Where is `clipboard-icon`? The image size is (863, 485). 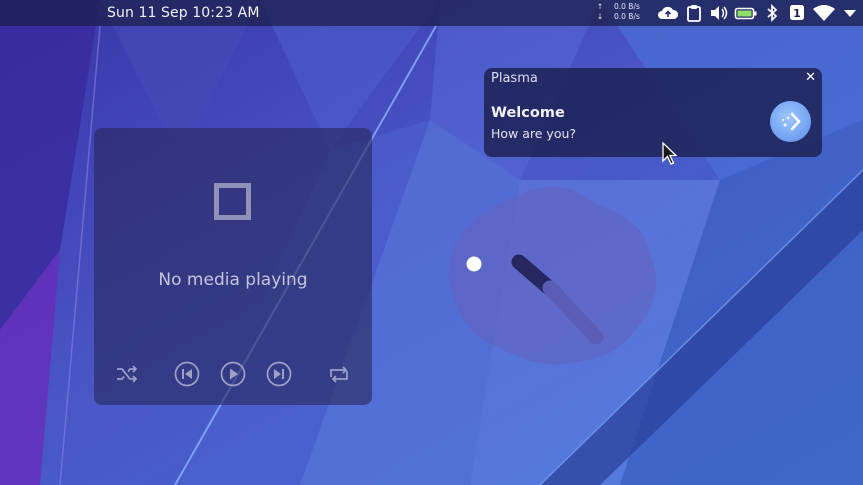 clipboard-icon is located at coordinates (695, 13).